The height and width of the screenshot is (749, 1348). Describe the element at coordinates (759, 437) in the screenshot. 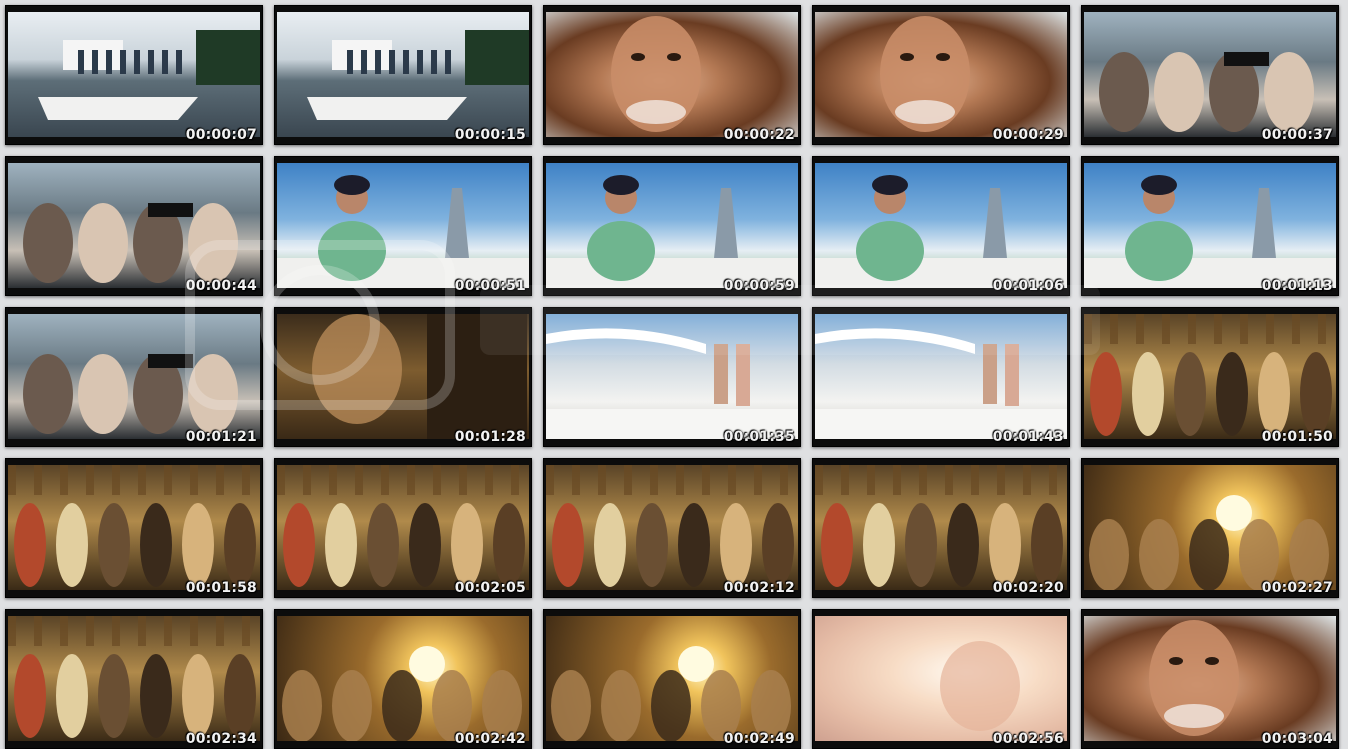

I see `timestamp-label: 00:01:35` at that location.